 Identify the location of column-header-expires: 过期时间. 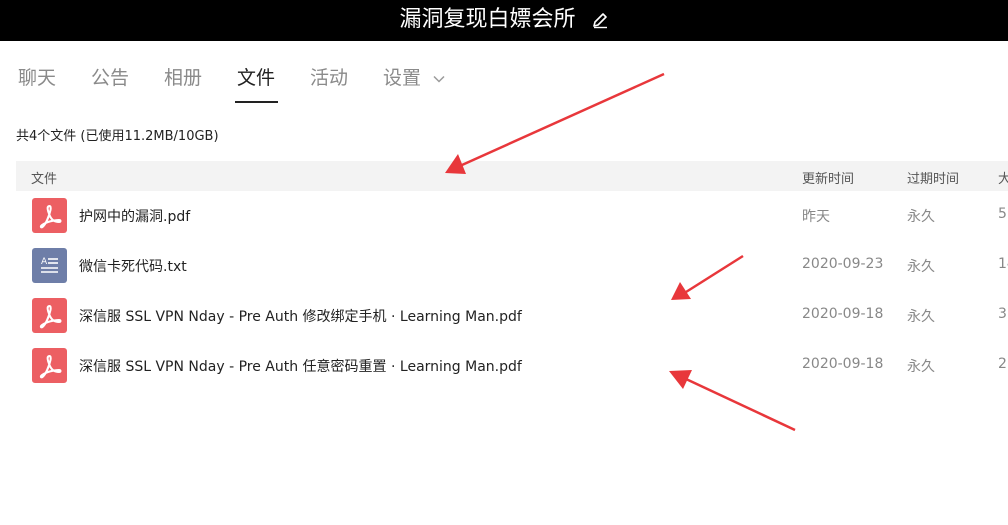
(933, 177).